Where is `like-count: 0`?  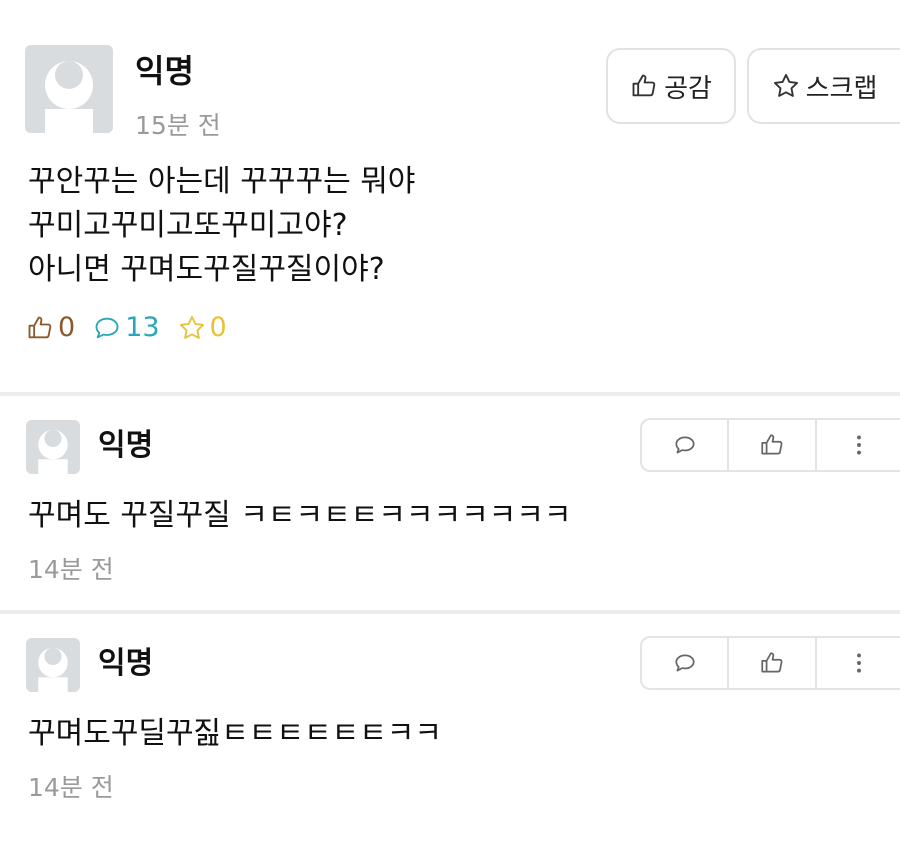
like-count: 0 is located at coordinates (50, 327).